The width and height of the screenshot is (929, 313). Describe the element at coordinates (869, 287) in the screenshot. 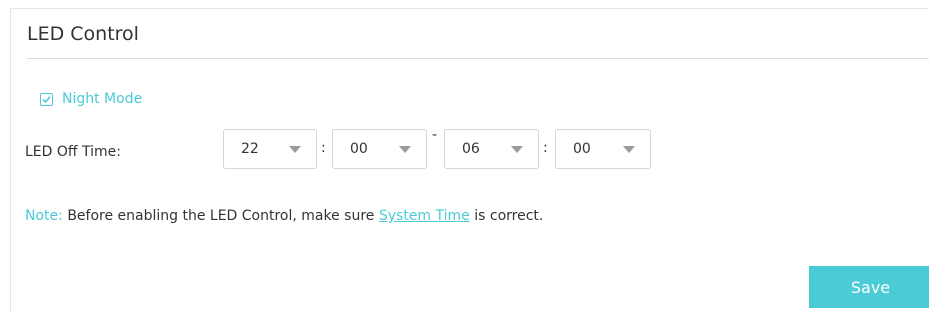

I see `save-button: Save` at that location.